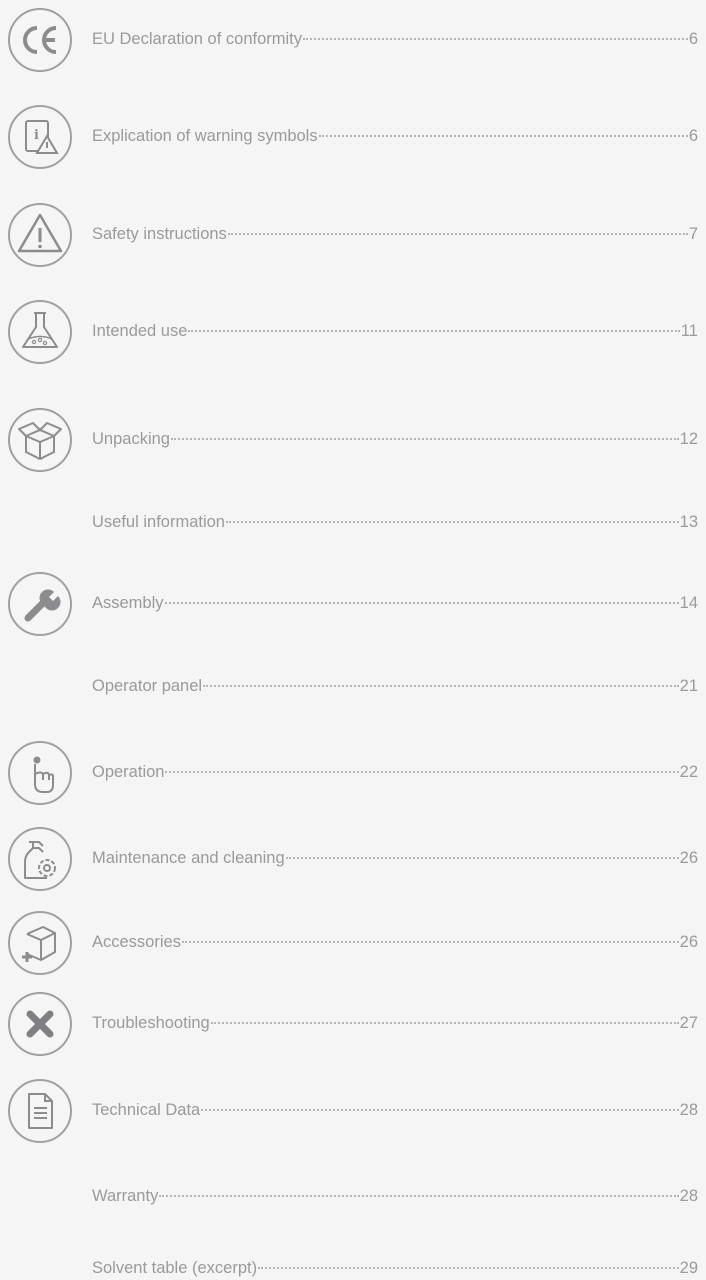 The width and height of the screenshot is (706, 1280). I want to click on toc-entry-title: Useful information, so click(158, 522).